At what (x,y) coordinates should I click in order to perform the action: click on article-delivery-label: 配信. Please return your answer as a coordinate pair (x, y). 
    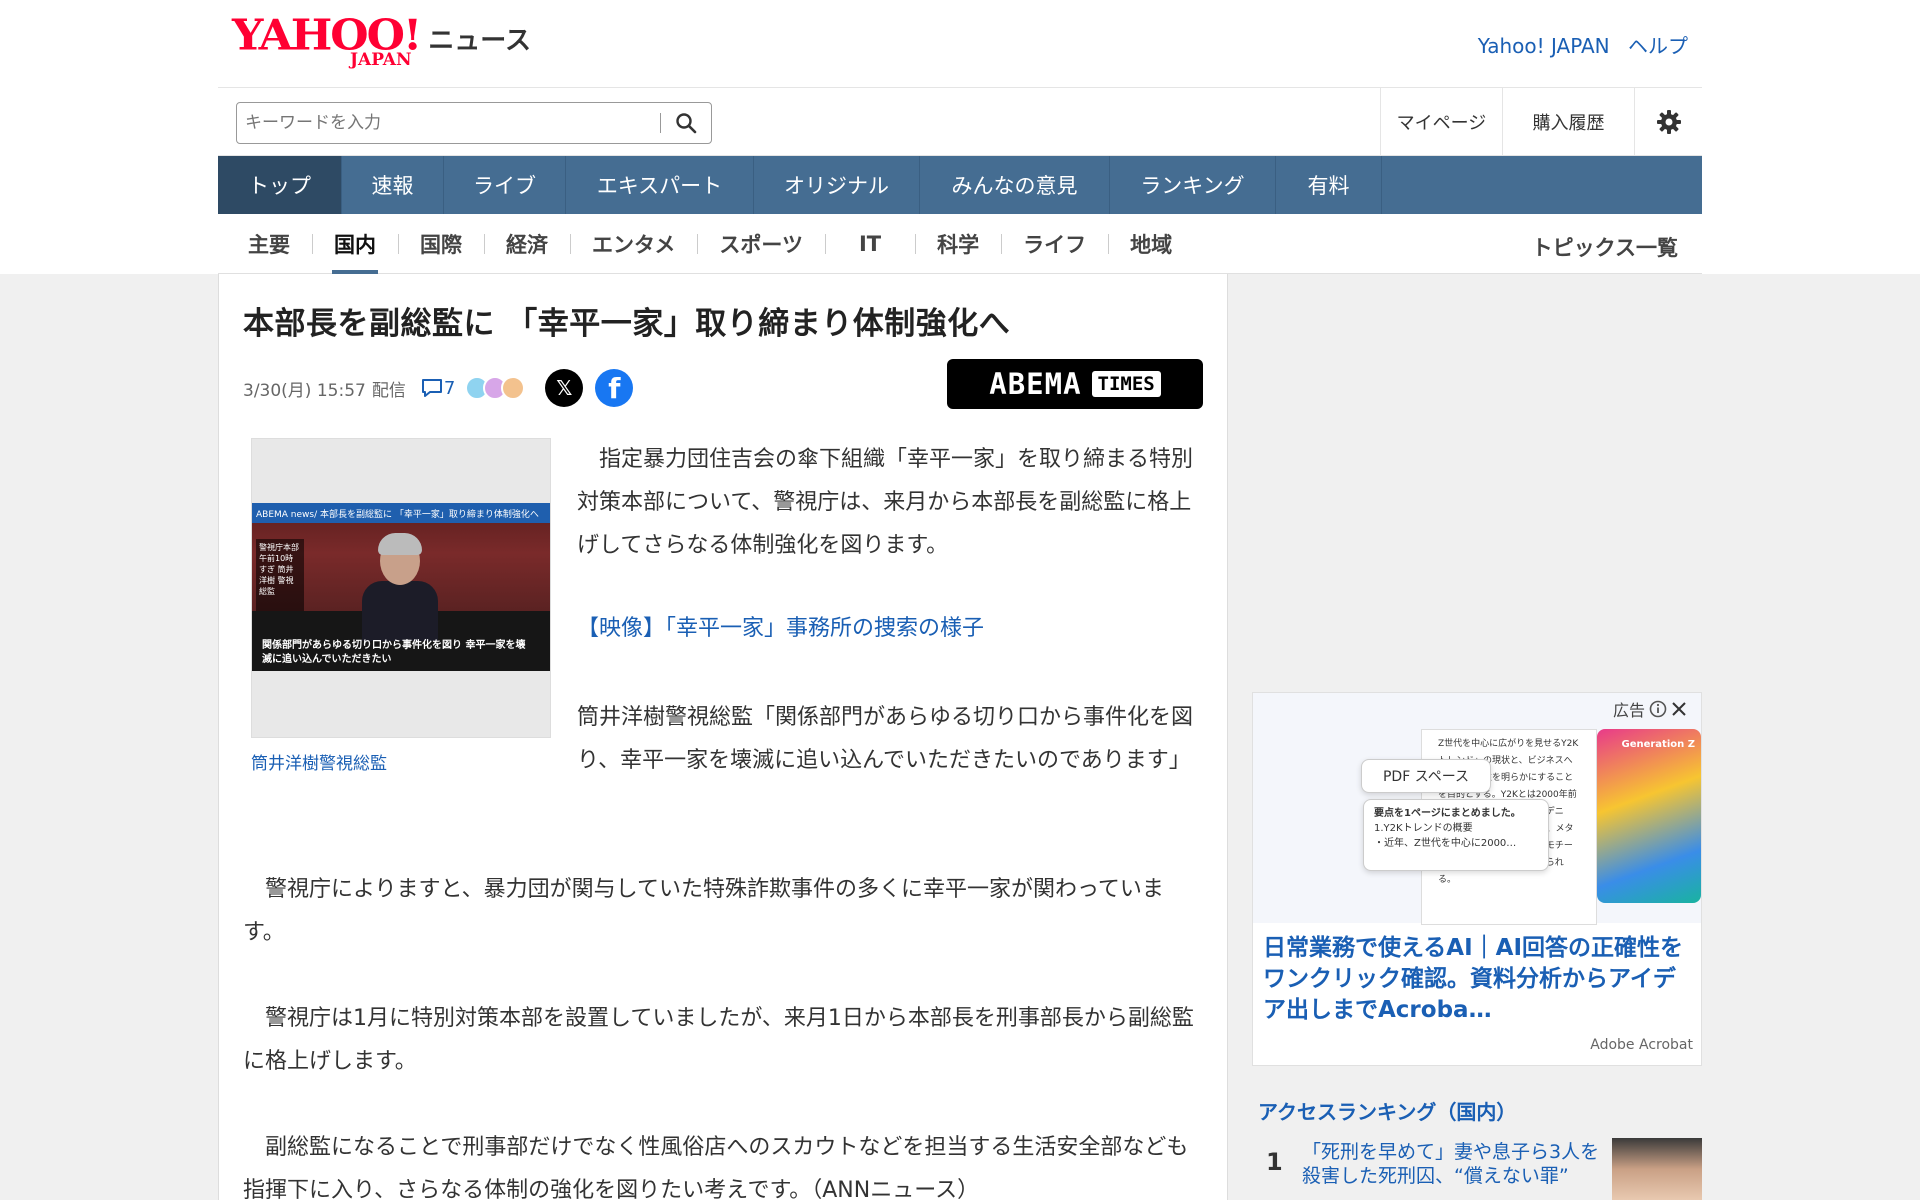
    Looking at the image, I should click on (388, 390).